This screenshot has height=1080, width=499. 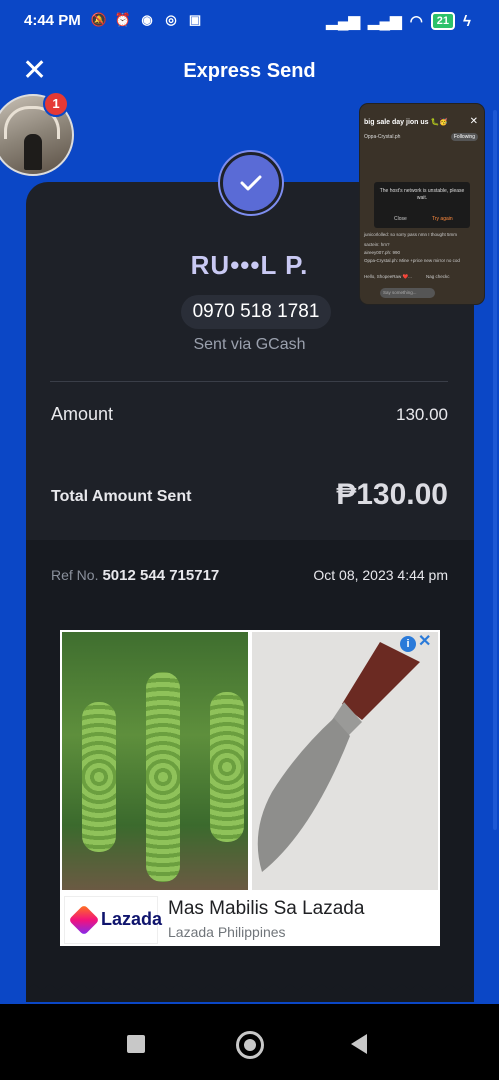 What do you see at coordinates (495, 470) in the screenshot?
I see `scrollbar` at bounding box center [495, 470].